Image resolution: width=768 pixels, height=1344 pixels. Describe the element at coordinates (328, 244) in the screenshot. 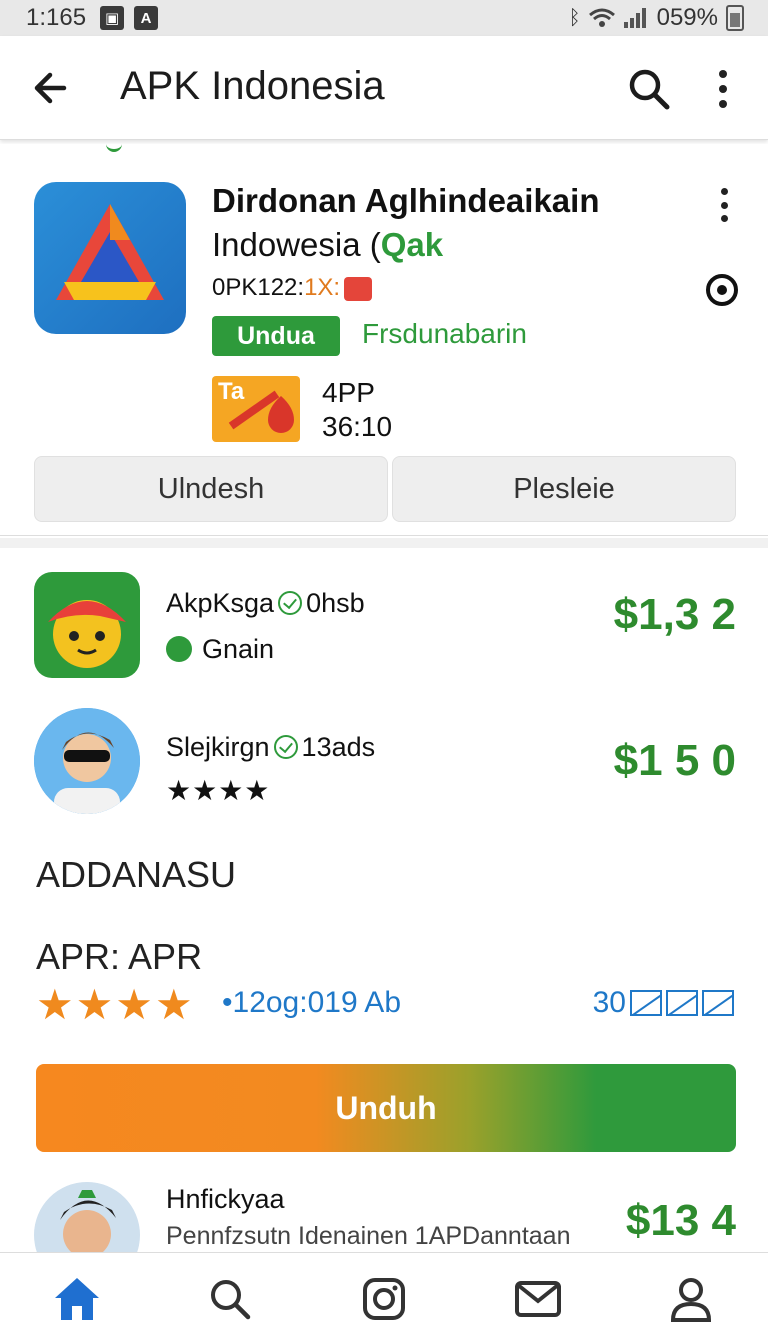

I see `featured-app-name-line2: Indowesia (Qak` at that location.